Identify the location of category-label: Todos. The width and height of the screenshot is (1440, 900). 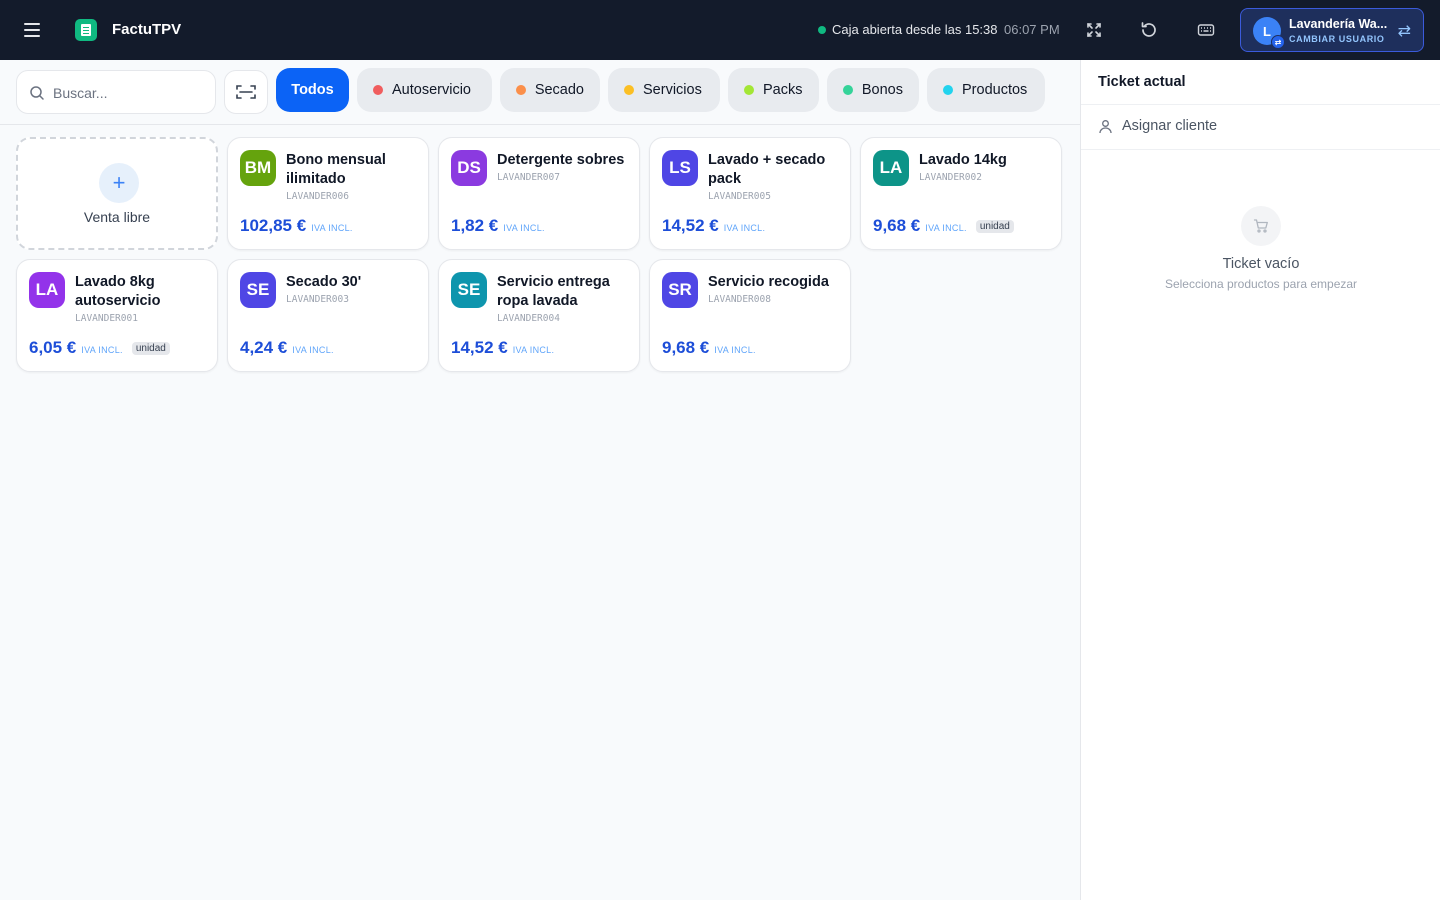
(312, 90).